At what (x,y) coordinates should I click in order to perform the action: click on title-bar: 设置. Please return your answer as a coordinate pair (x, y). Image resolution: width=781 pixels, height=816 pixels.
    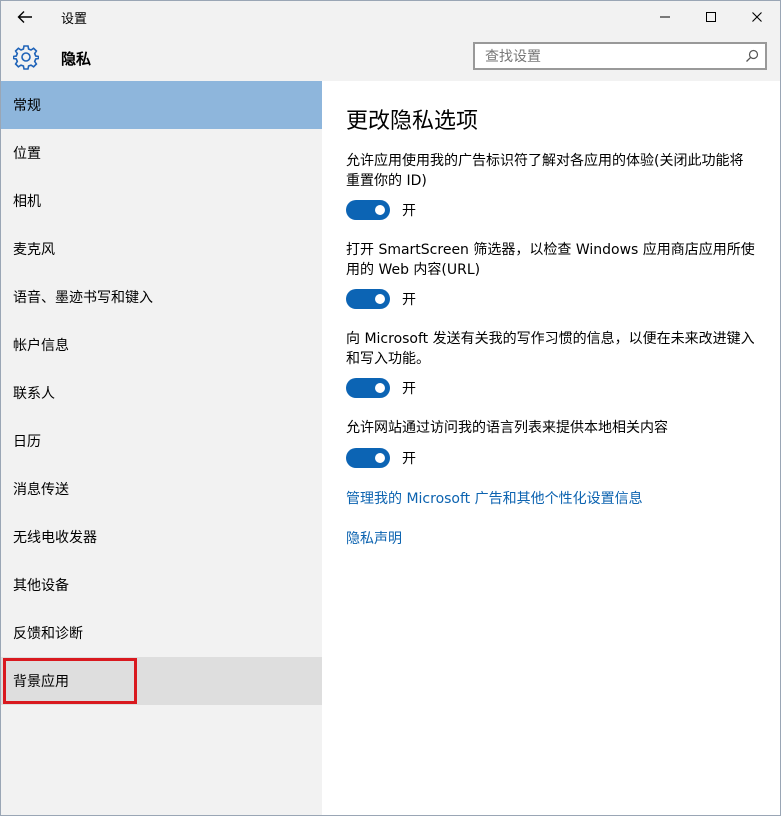
    Looking at the image, I should click on (390, 17).